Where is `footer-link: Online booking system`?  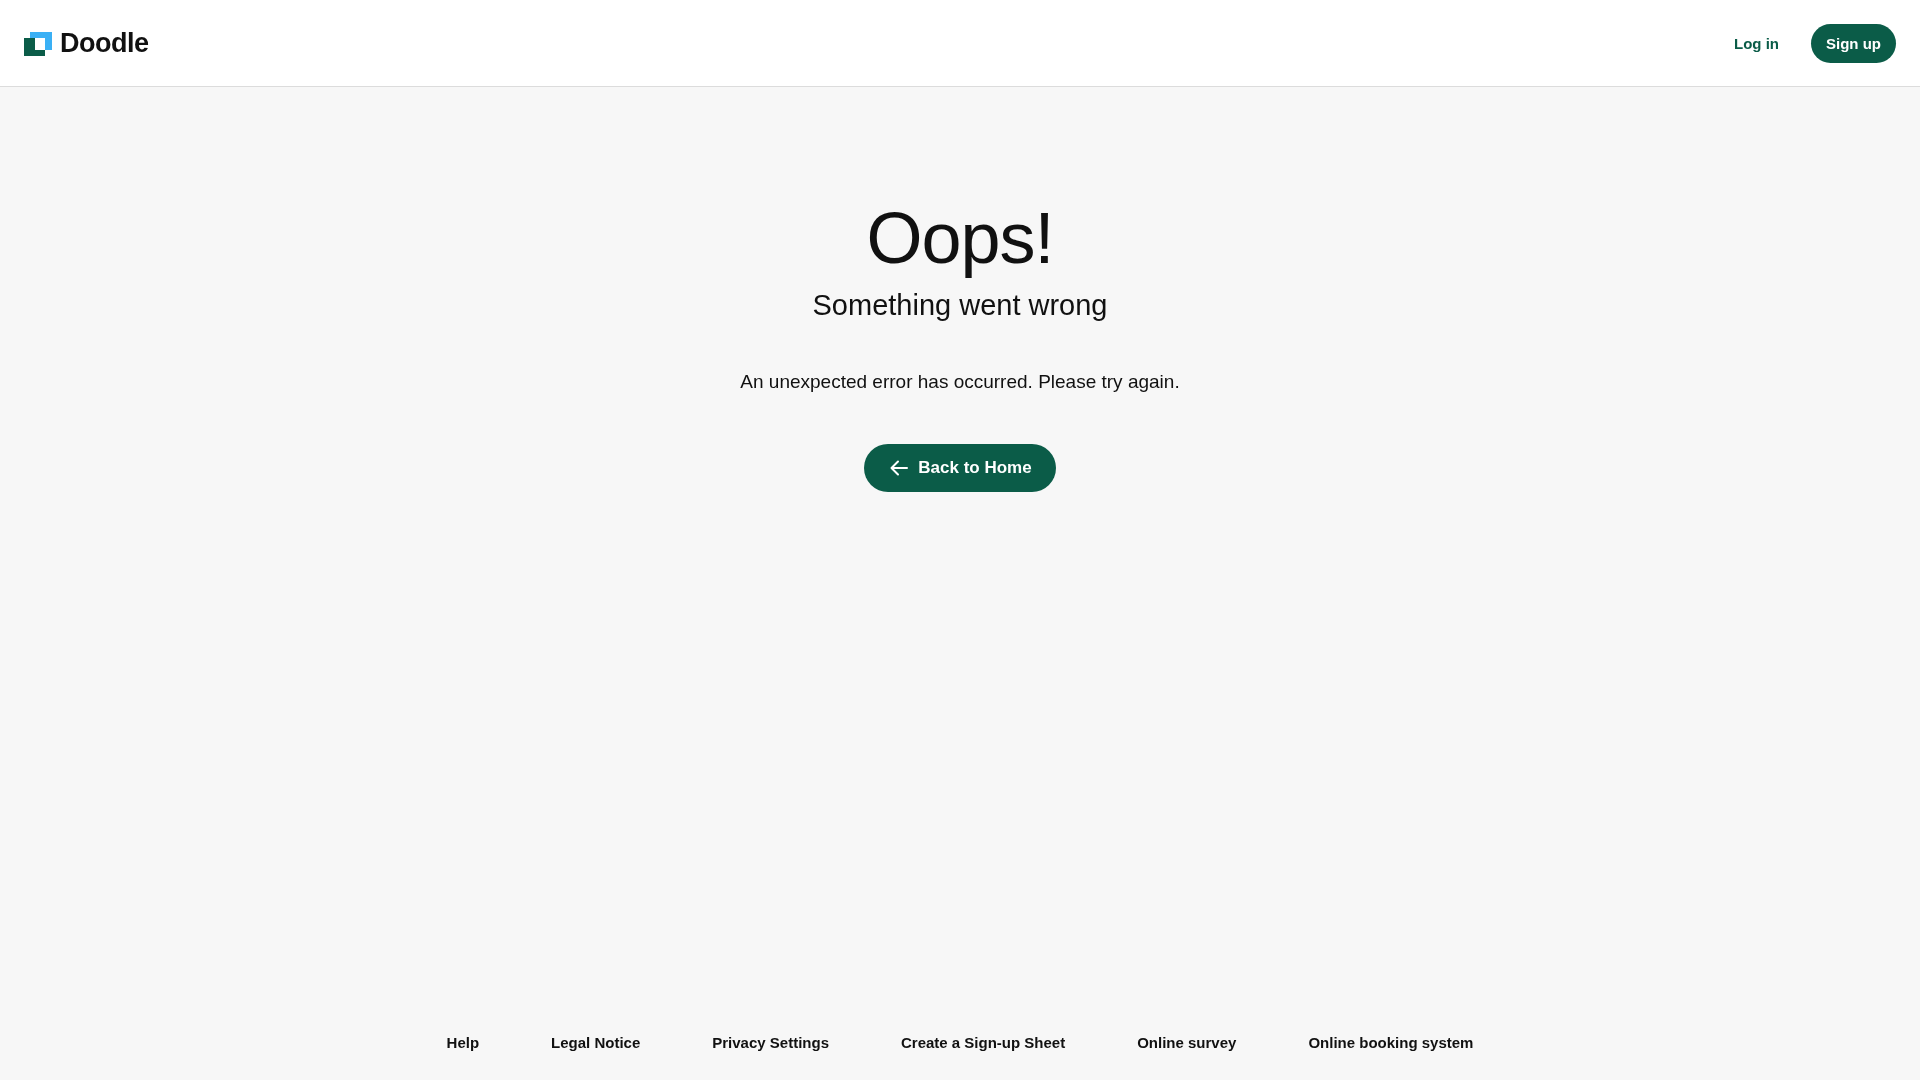 footer-link: Online booking system is located at coordinates (1391, 1042).